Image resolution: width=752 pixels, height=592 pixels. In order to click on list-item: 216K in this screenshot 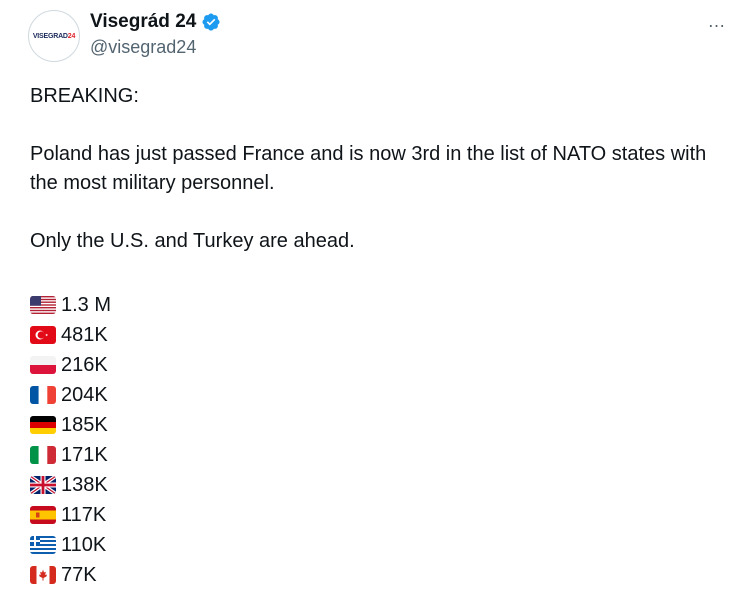, I will do `click(70, 365)`.